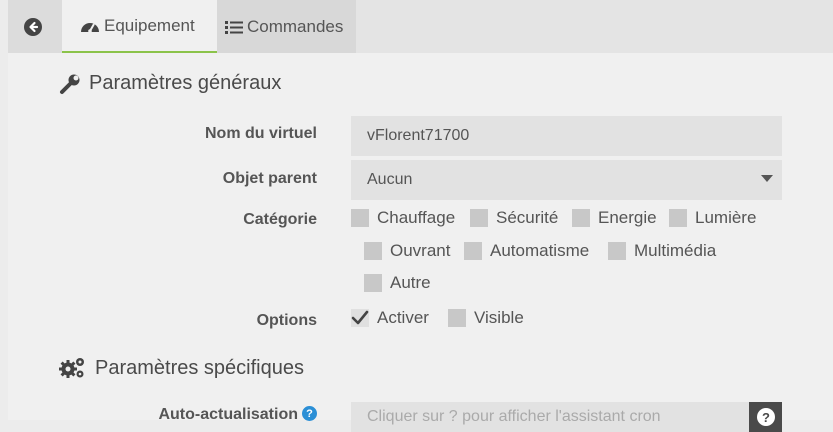 The image size is (833, 432). What do you see at coordinates (234, 27) in the screenshot?
I see `list-icon` at bounding box center [234, 27].